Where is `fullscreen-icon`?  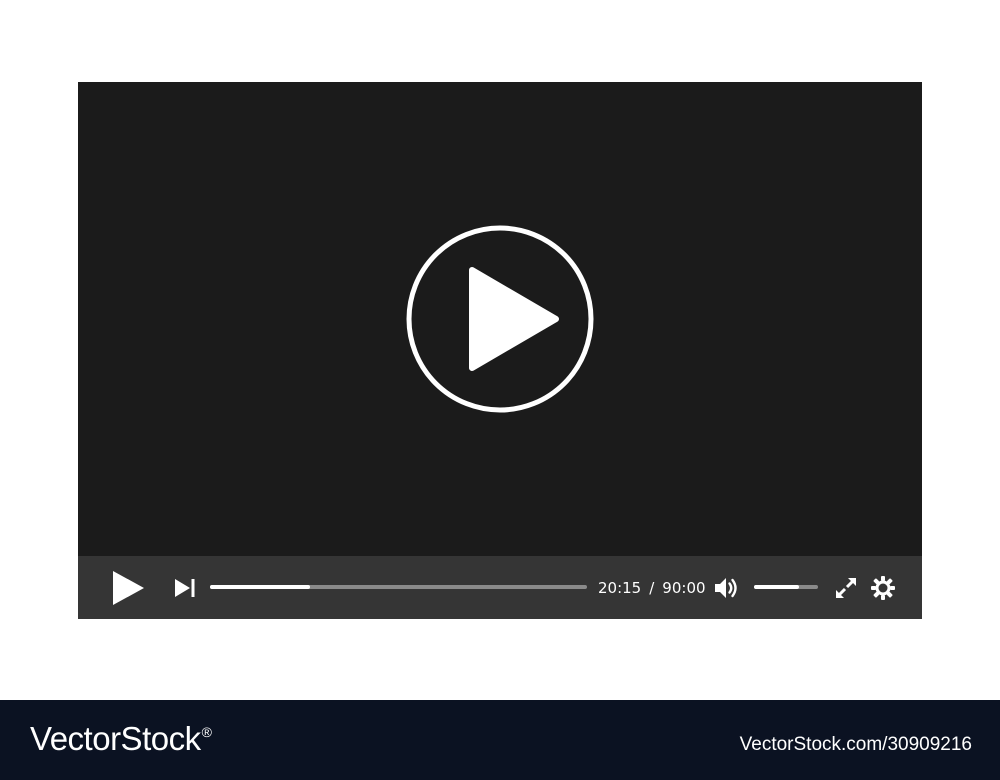 fullscreen-icon is located at coordinates (846, 588).